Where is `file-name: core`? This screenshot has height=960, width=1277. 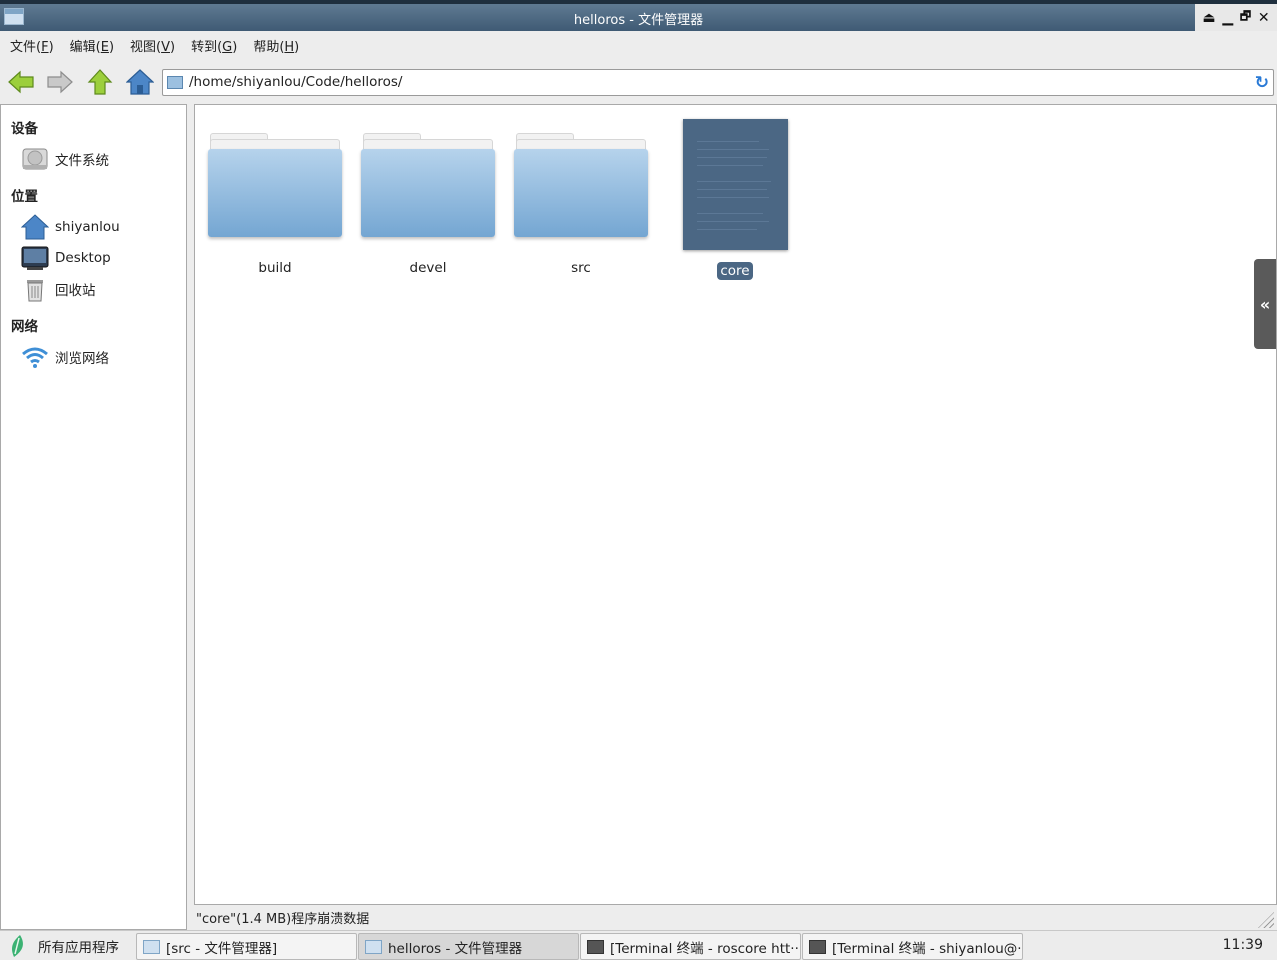
file-name: core is located at coordinates (735, 271).